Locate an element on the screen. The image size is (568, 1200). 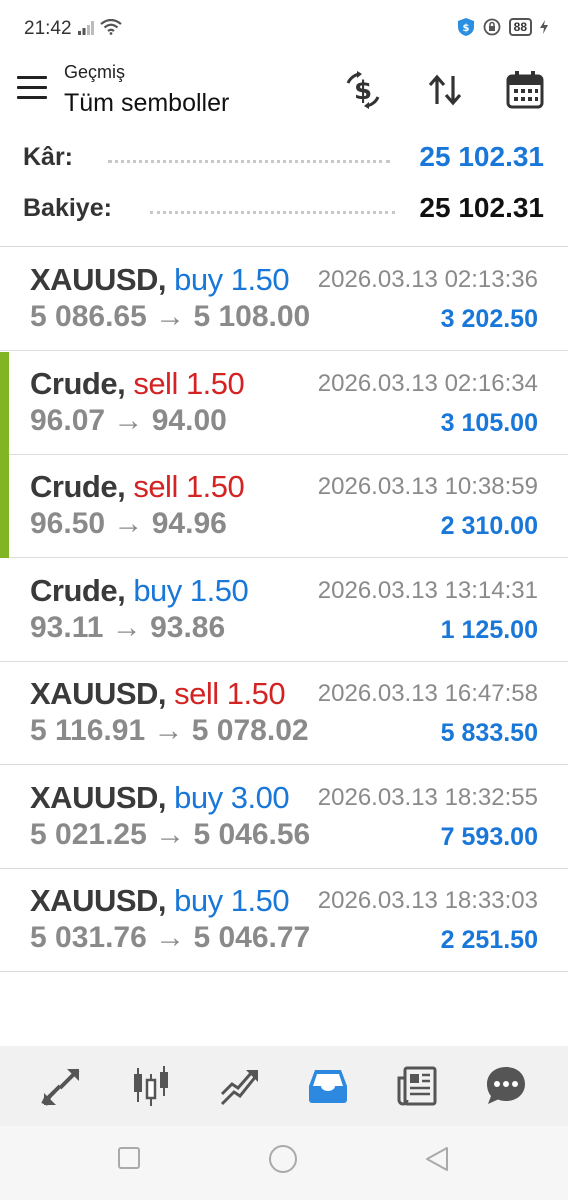
profit-row: Kâr: 25 102.31 is located at coordinates (284, 162).